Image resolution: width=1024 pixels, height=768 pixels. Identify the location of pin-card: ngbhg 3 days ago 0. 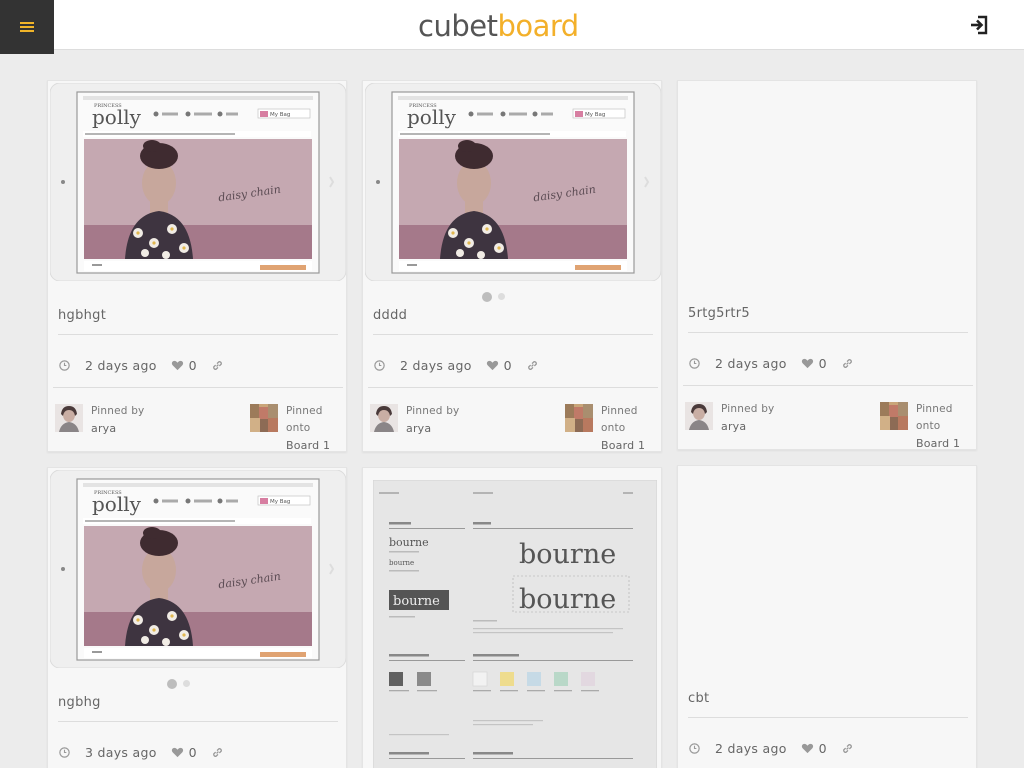
(197, 617).